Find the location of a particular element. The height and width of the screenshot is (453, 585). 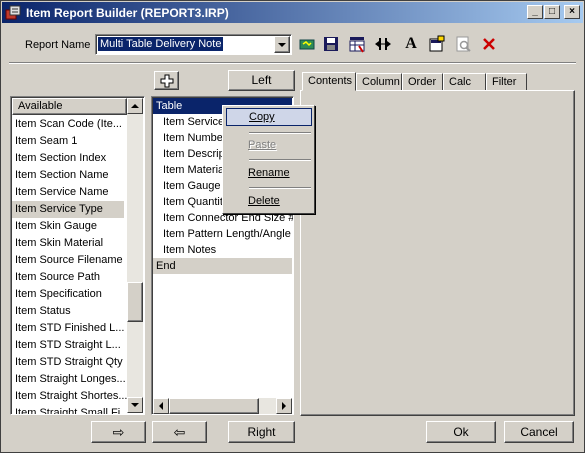

horizontal-scrollbar is located at coordinates (222, 406).